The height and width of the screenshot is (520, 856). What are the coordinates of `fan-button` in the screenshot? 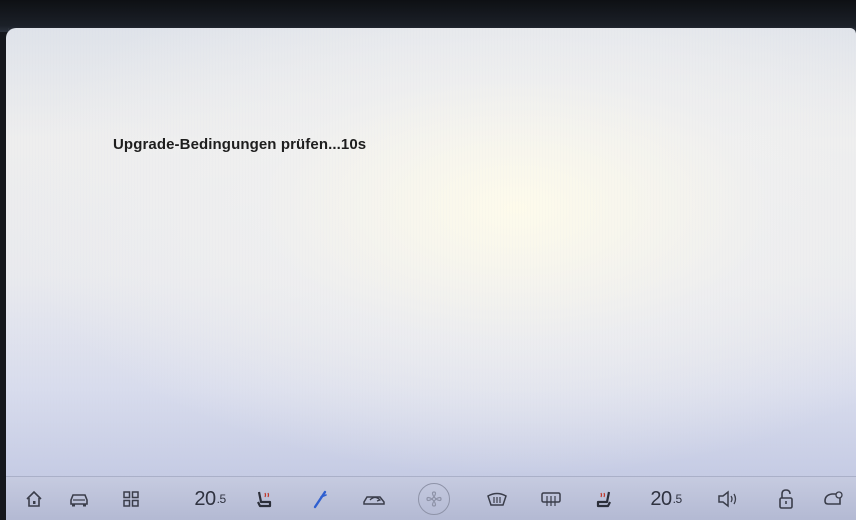 It's located at (434, 499).